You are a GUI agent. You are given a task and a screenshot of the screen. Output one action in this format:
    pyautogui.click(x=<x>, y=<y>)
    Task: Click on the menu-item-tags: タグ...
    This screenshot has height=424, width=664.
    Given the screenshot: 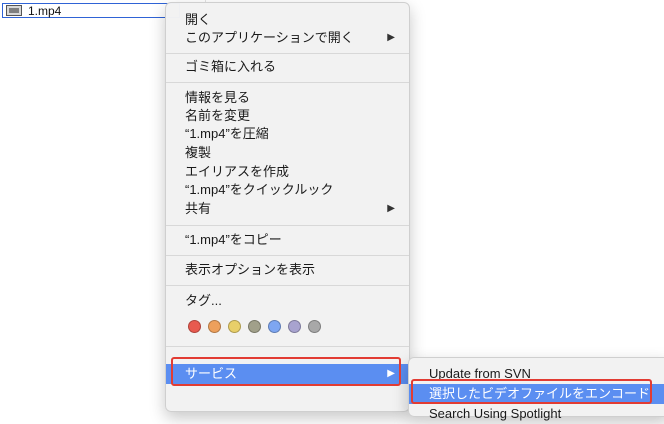 What is the action you would take?
    pyautogui.click(x=287, y=301)
    